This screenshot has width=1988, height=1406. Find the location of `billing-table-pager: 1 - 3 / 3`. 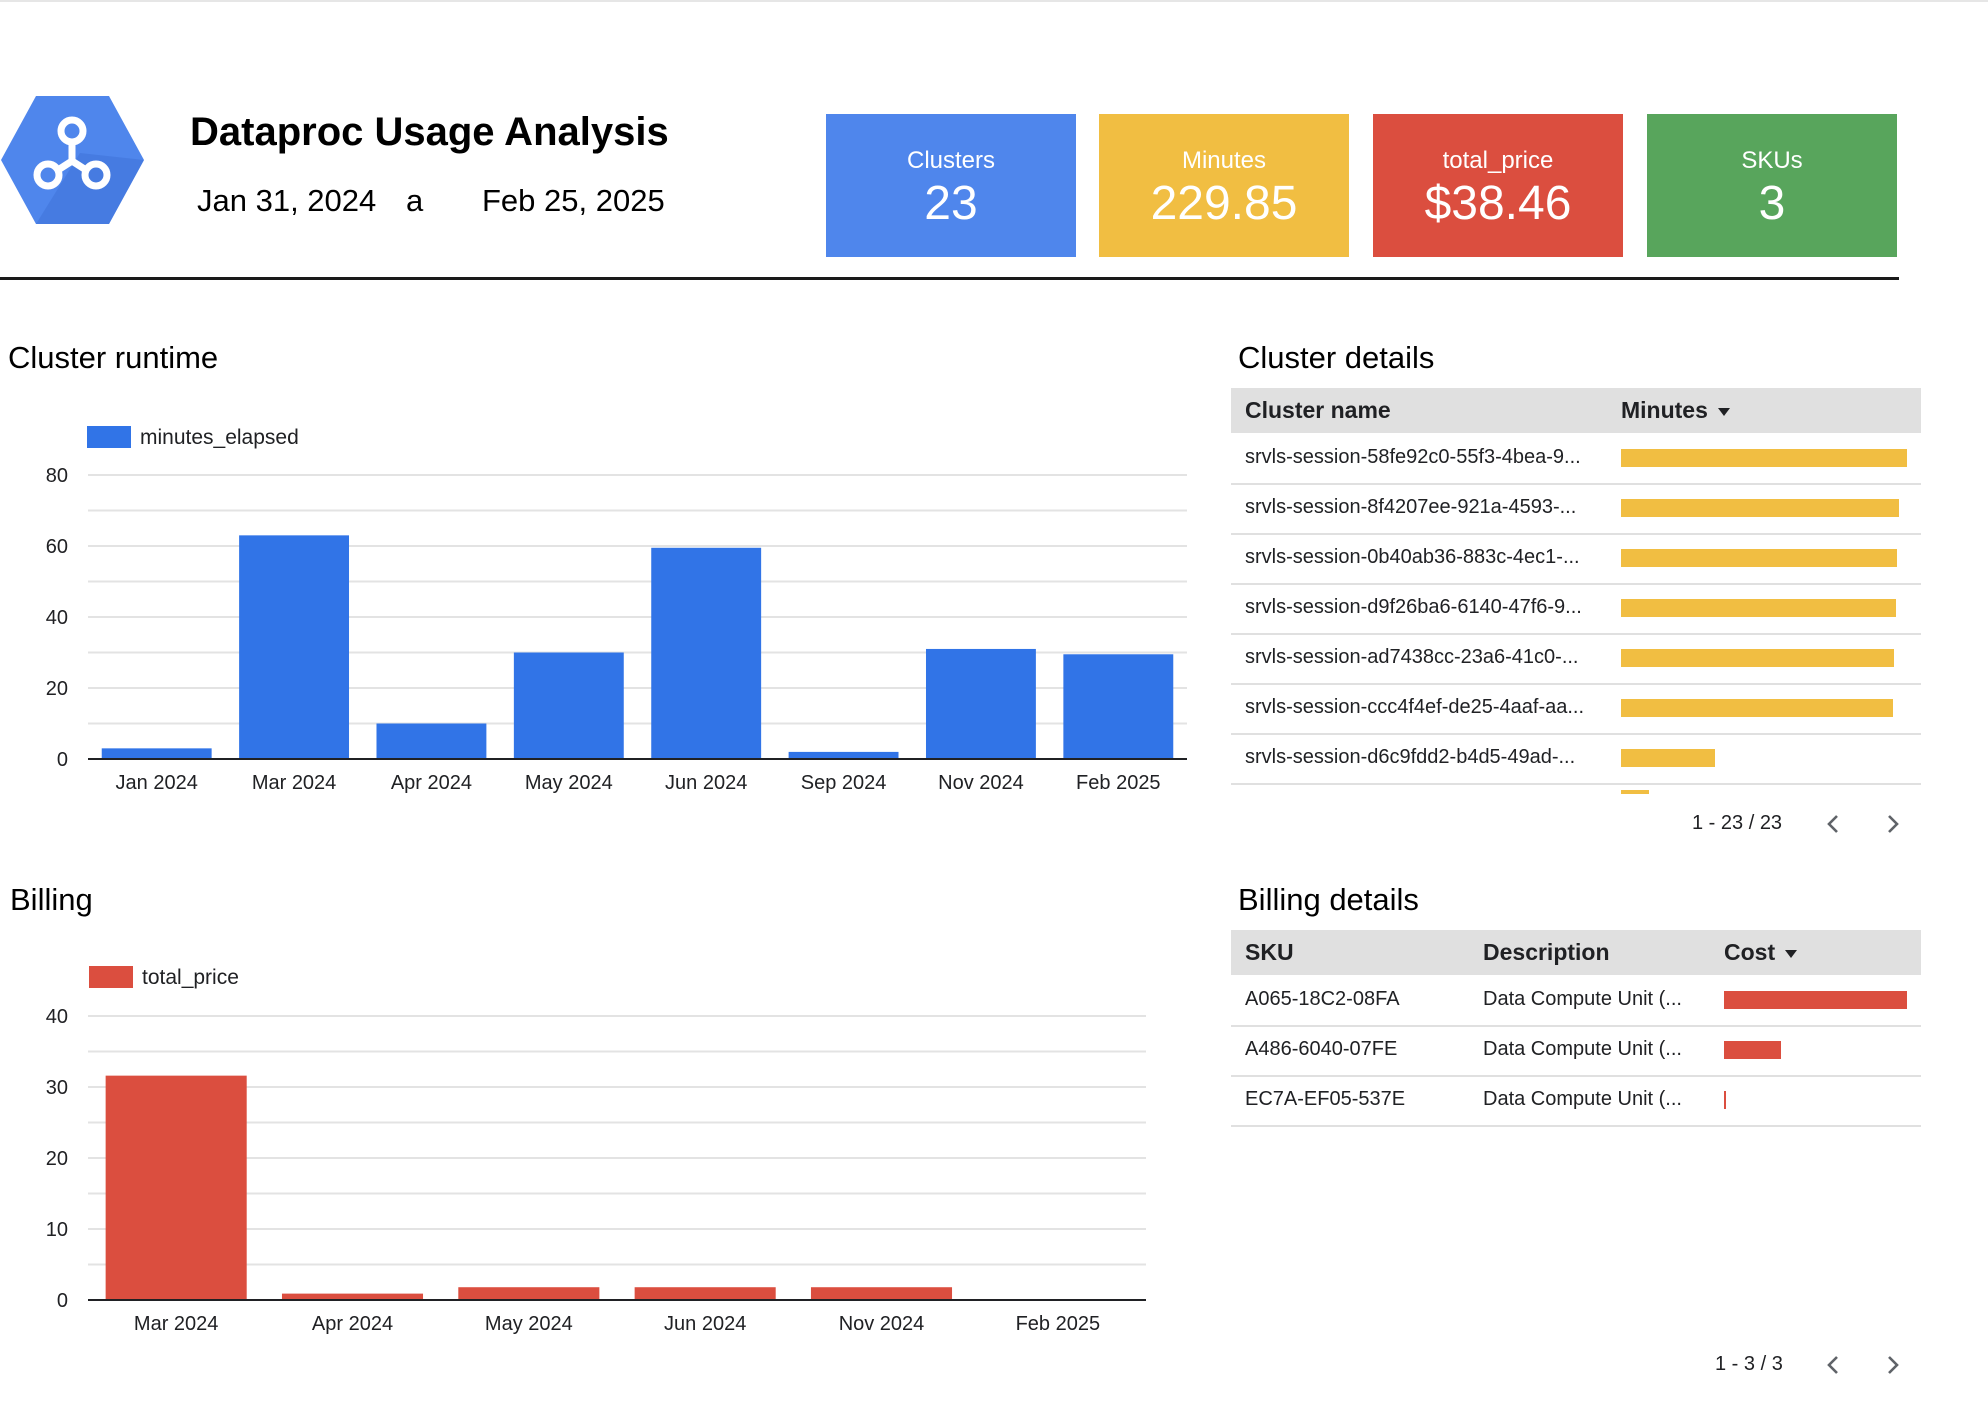

billing-table-pager: 1 - 3 / 3 is located at coordinates (1749, 1364).